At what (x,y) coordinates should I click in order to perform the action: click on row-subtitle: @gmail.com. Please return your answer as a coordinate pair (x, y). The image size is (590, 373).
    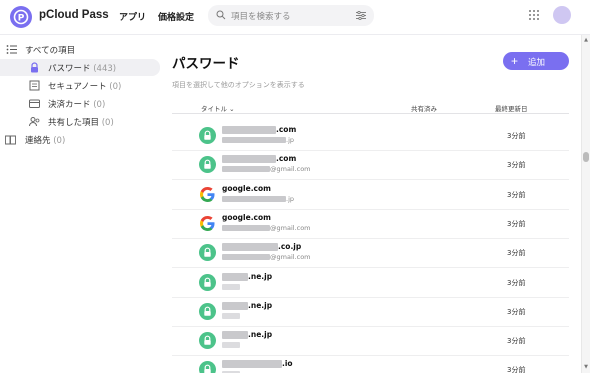
    Looking at the image, I should click on (266, 169).